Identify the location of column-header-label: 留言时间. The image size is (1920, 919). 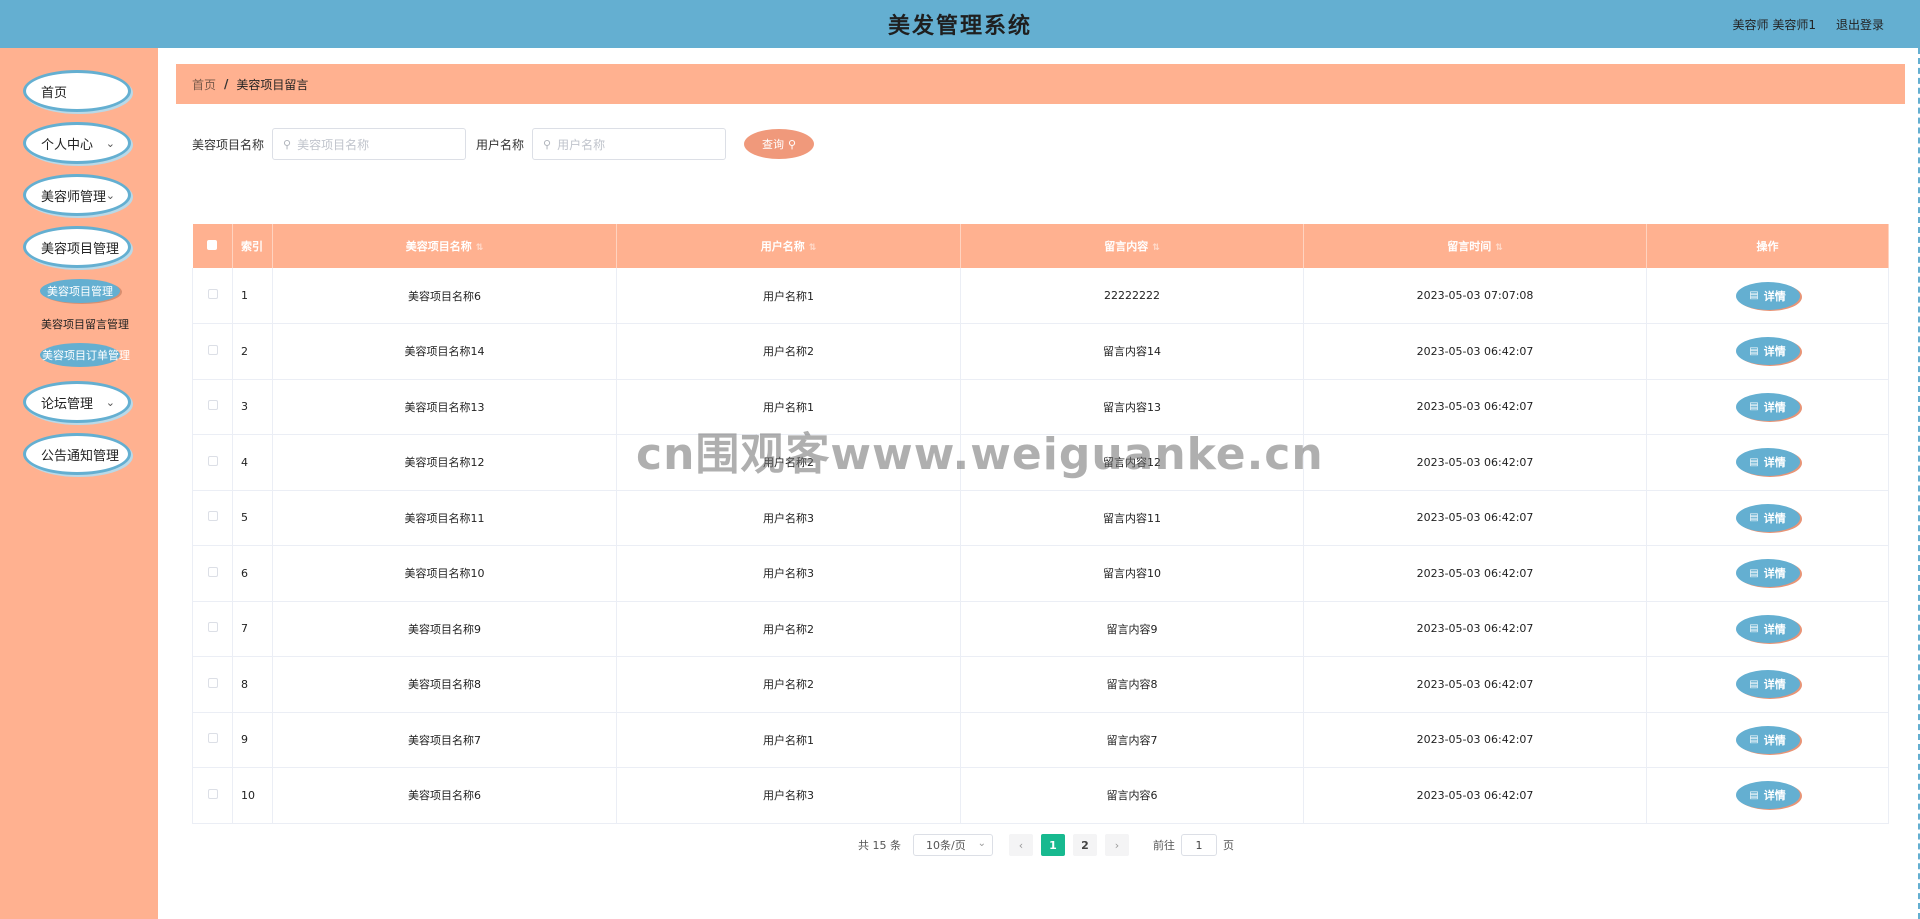
(1469, 246).